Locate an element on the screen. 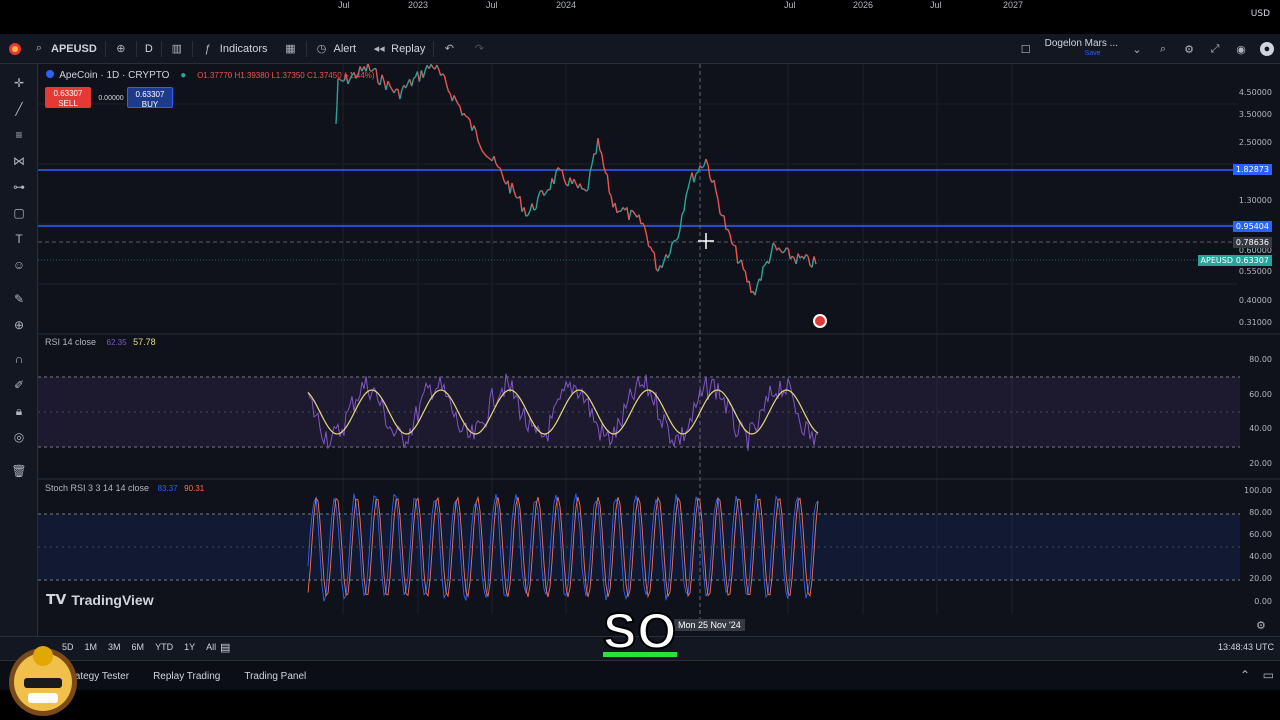 This screenshot has height=720, width=1280. lock-drawing-icon: ✐ is located at coordinates (19, 385).